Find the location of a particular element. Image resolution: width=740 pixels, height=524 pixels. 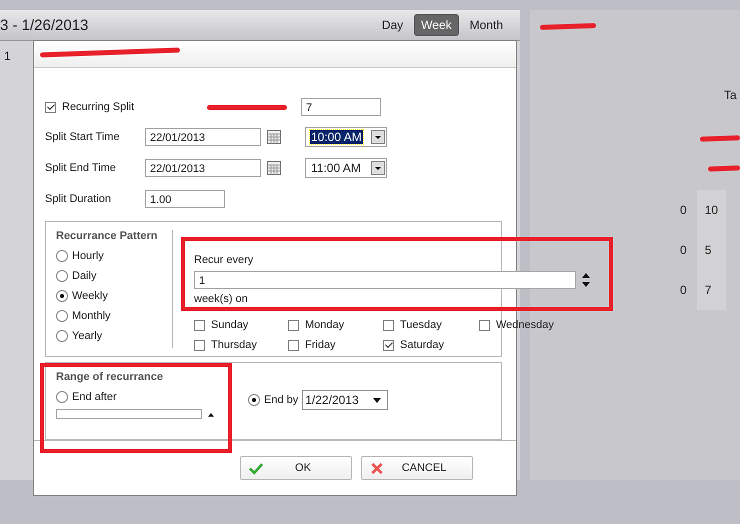

view-tab: Day is located at coordinates (392, 25).